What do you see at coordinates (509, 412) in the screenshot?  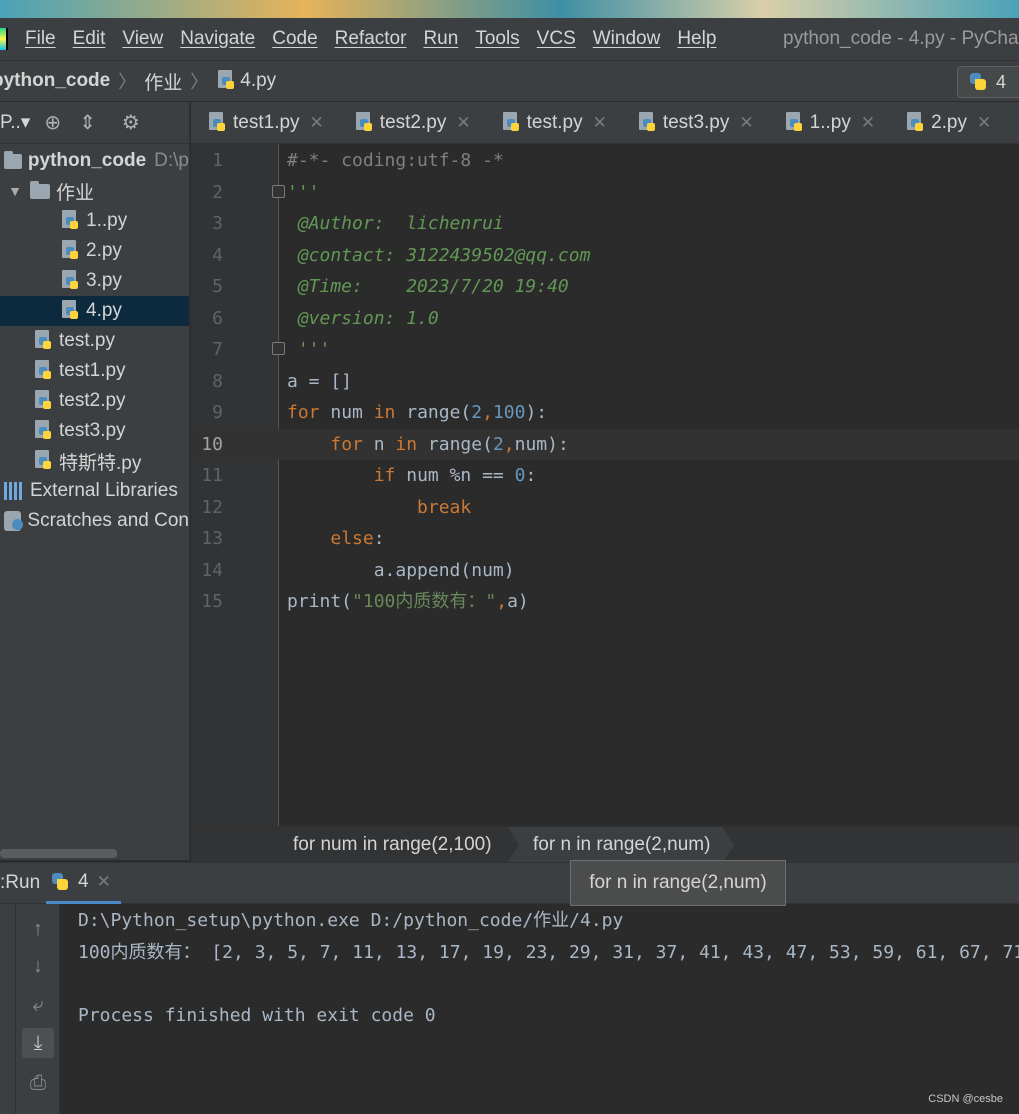 I see `code-token: 100` at bounding box center [509, 412].